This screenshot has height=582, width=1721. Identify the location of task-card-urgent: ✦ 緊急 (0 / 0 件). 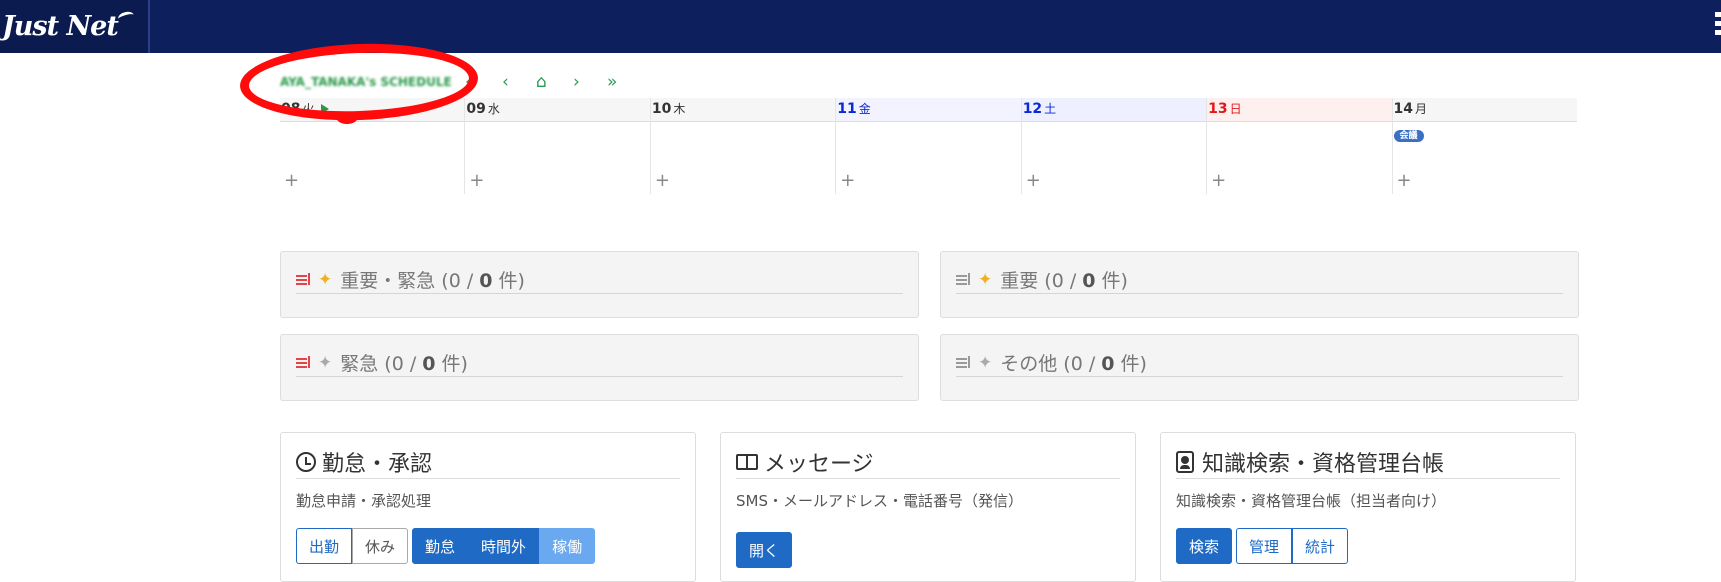
(599, 367).